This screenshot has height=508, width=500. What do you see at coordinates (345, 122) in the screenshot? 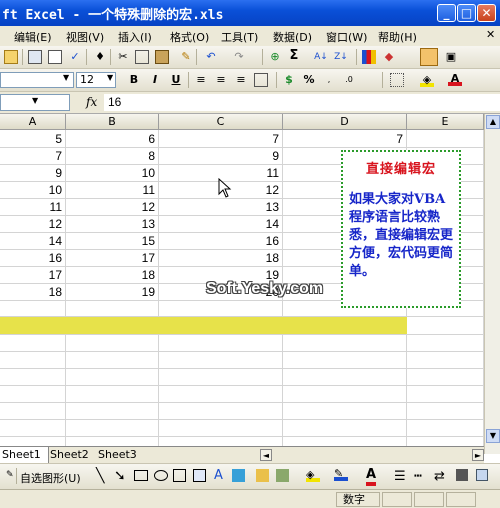
I see `column-header-d: D` at bounding box center [345, 122].